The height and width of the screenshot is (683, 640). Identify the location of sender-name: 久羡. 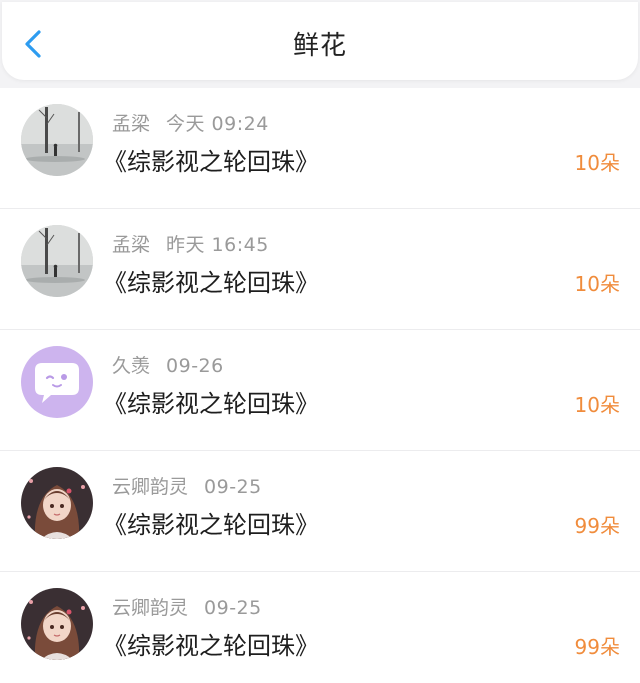
(131, 366).